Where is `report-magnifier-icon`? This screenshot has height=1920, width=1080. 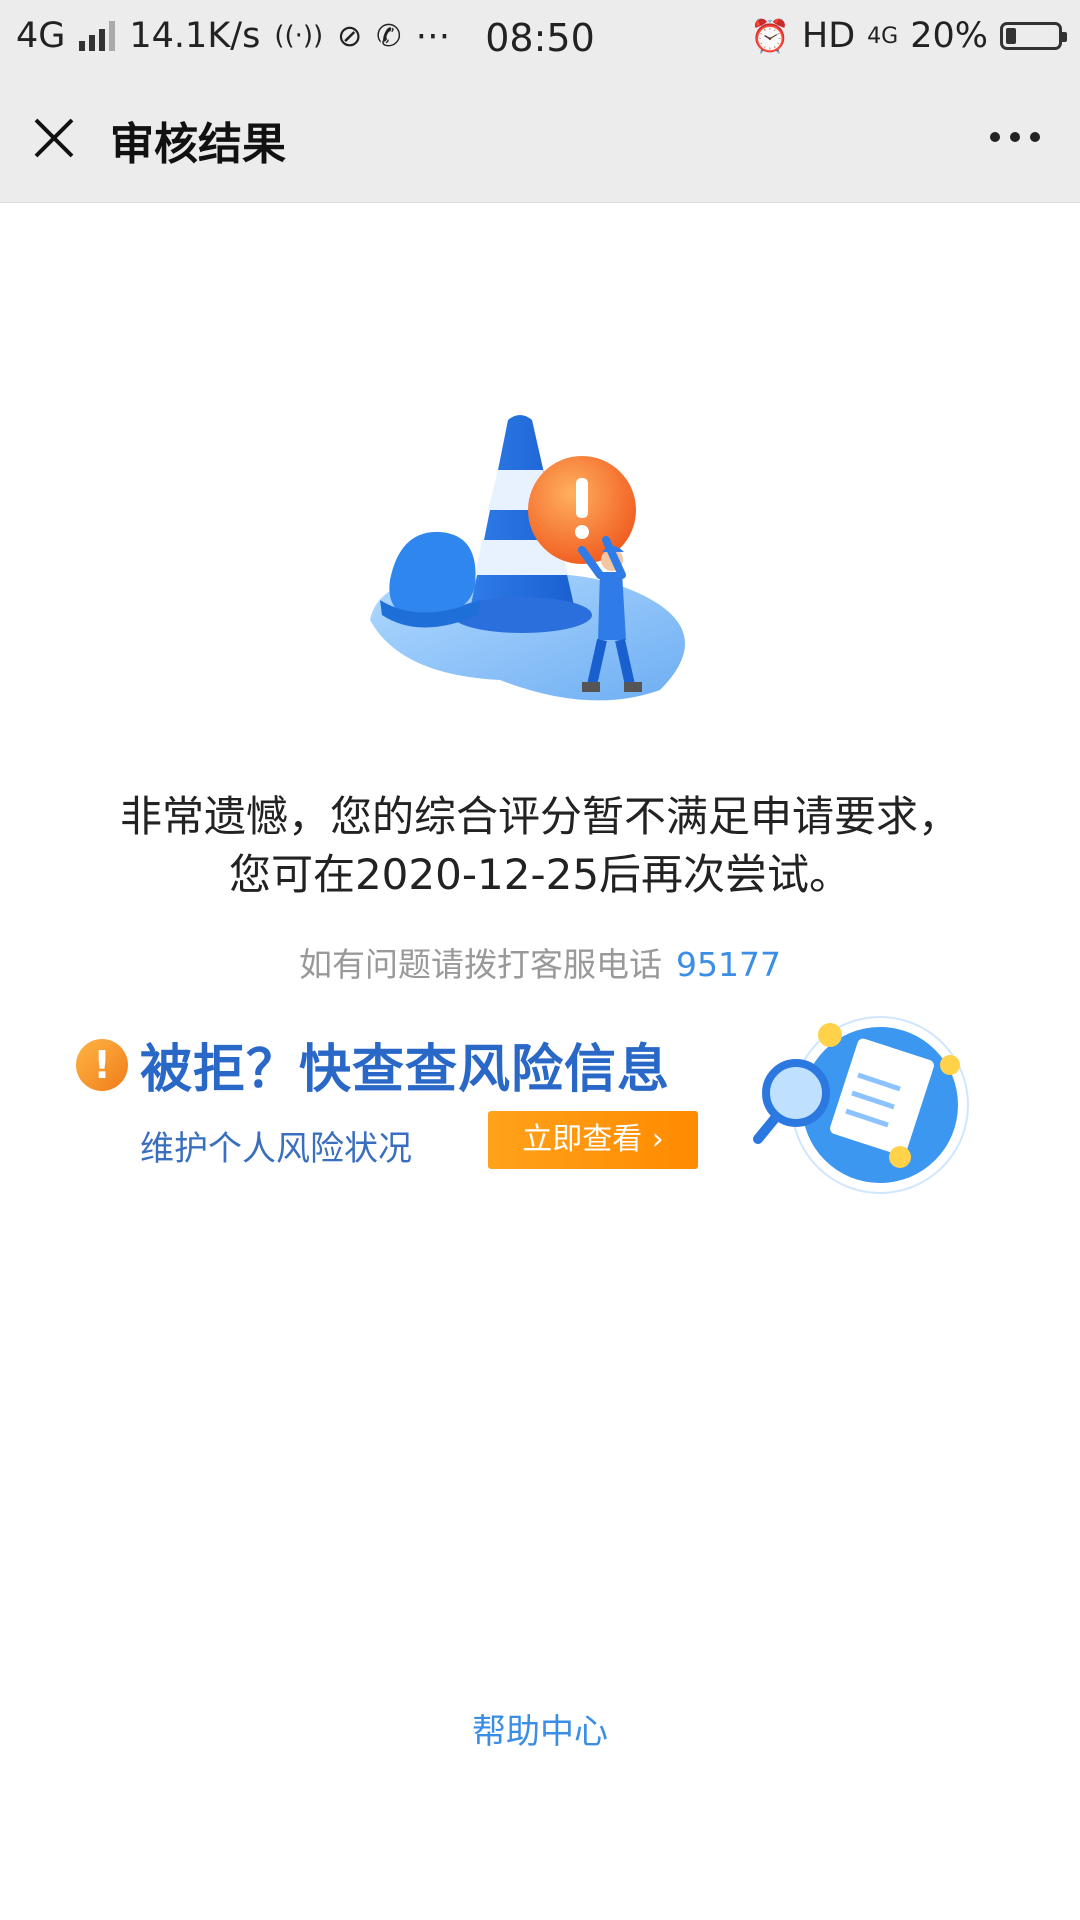
report-magnifier-icon is located at coordinates (865, 1105).